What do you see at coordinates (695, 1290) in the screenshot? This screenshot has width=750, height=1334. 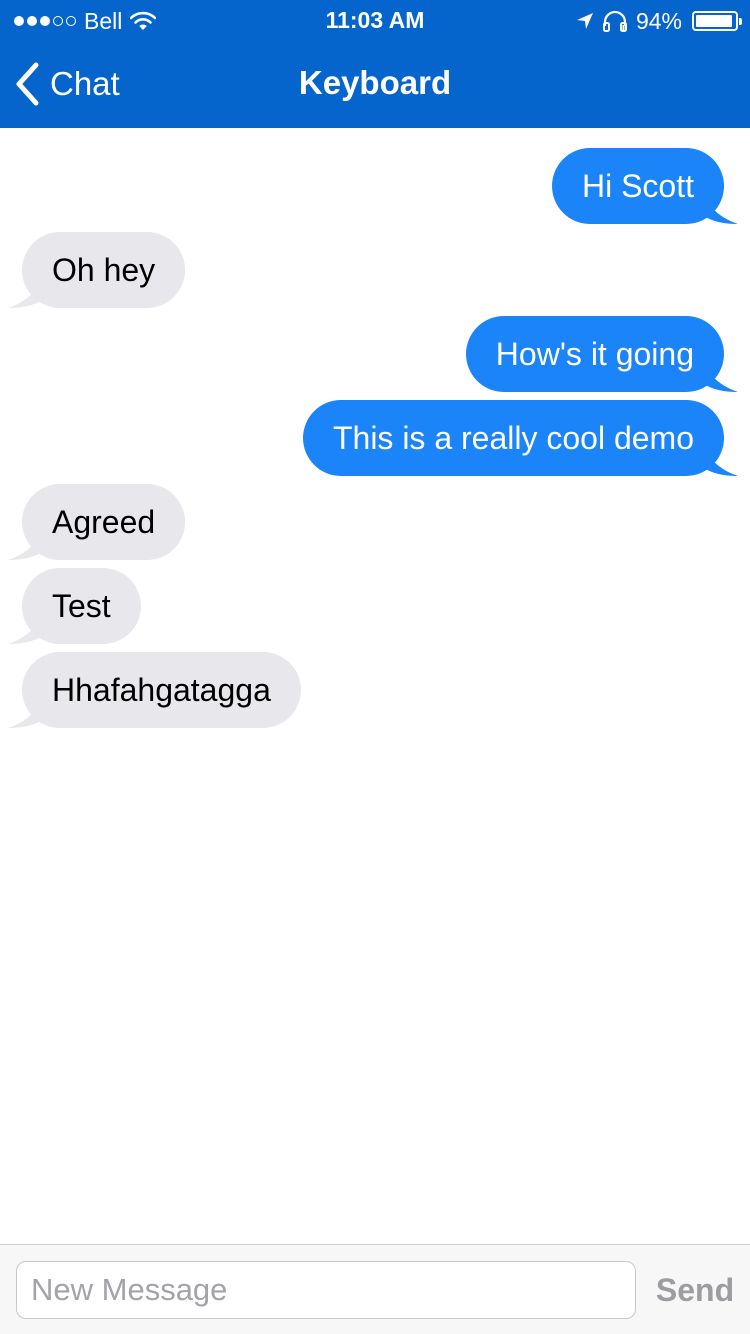 I see `send-button: Send` at bounding box center [695, 1290].